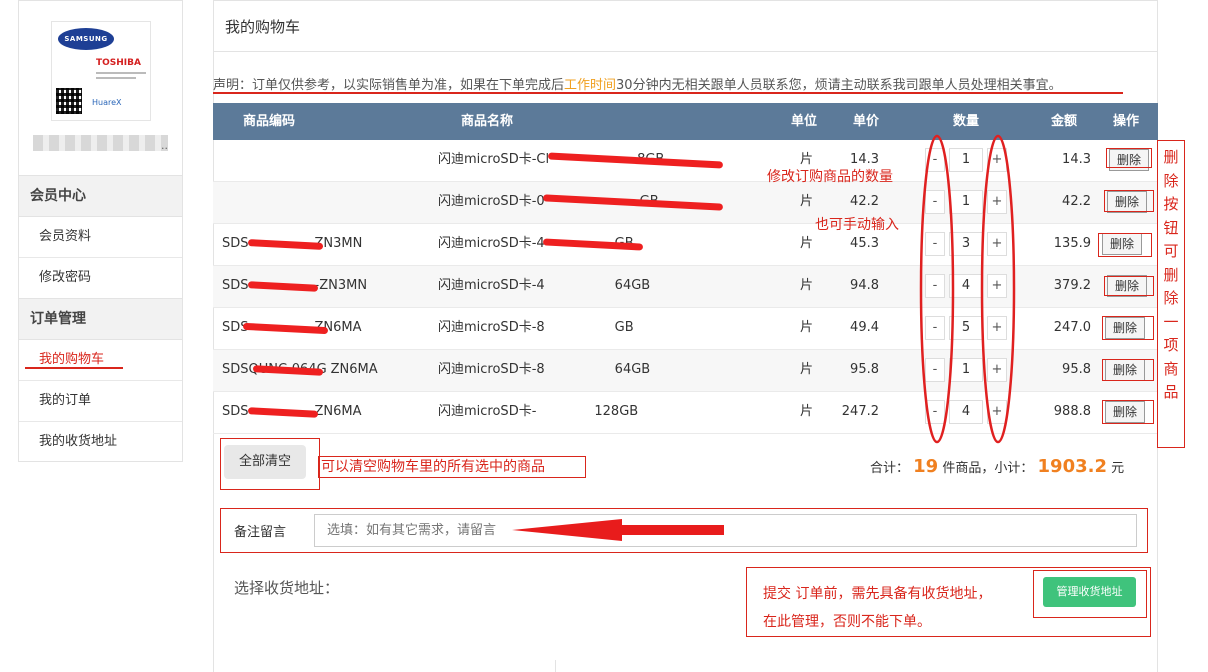 Image resolution: width=1208 pixels, height=672 pixels. What do you see at coordinates (864, 285) in the screenshot?
I see `product-price: 94.8` at bounding box center [864, 285].